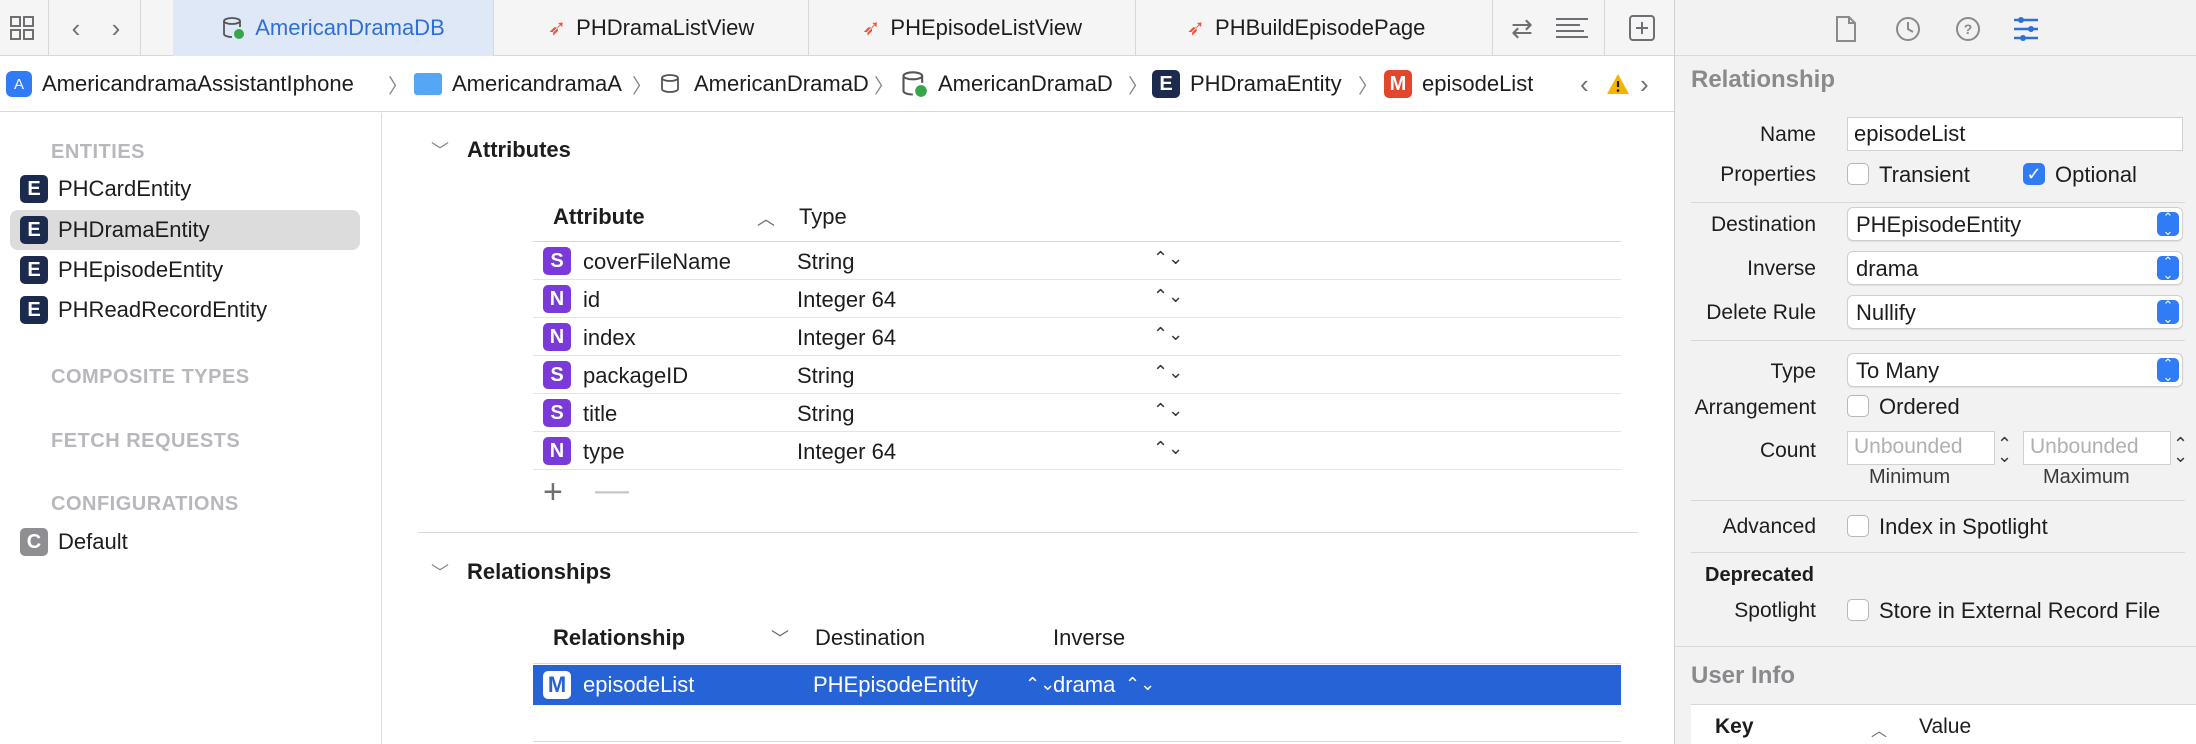 The height and width of the screenshot is (744, 2196). Describe the element at coordinates (2015, 268) in the screenshot. I see `inverse-popup: drama ⌃ ⌄` at that location.